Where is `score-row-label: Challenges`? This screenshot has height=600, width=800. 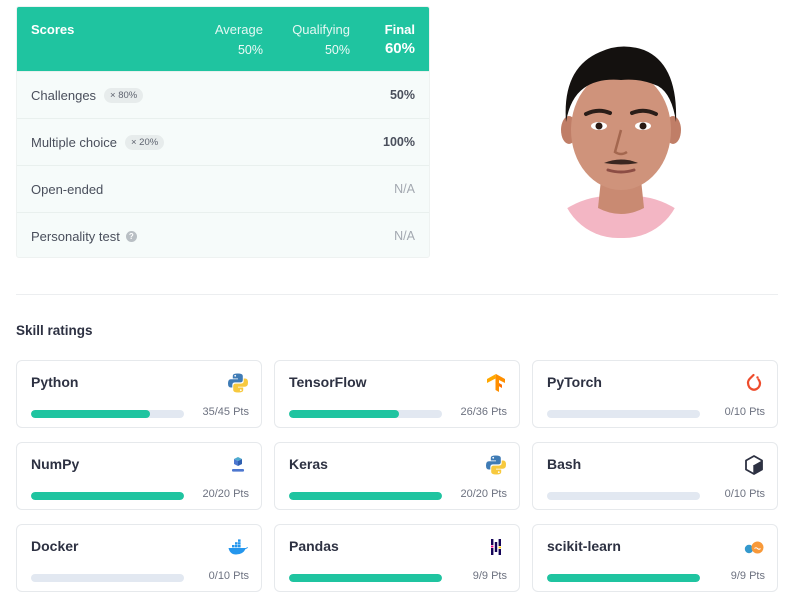
score-row-label: Challenges is located at coordinates (64, 95).